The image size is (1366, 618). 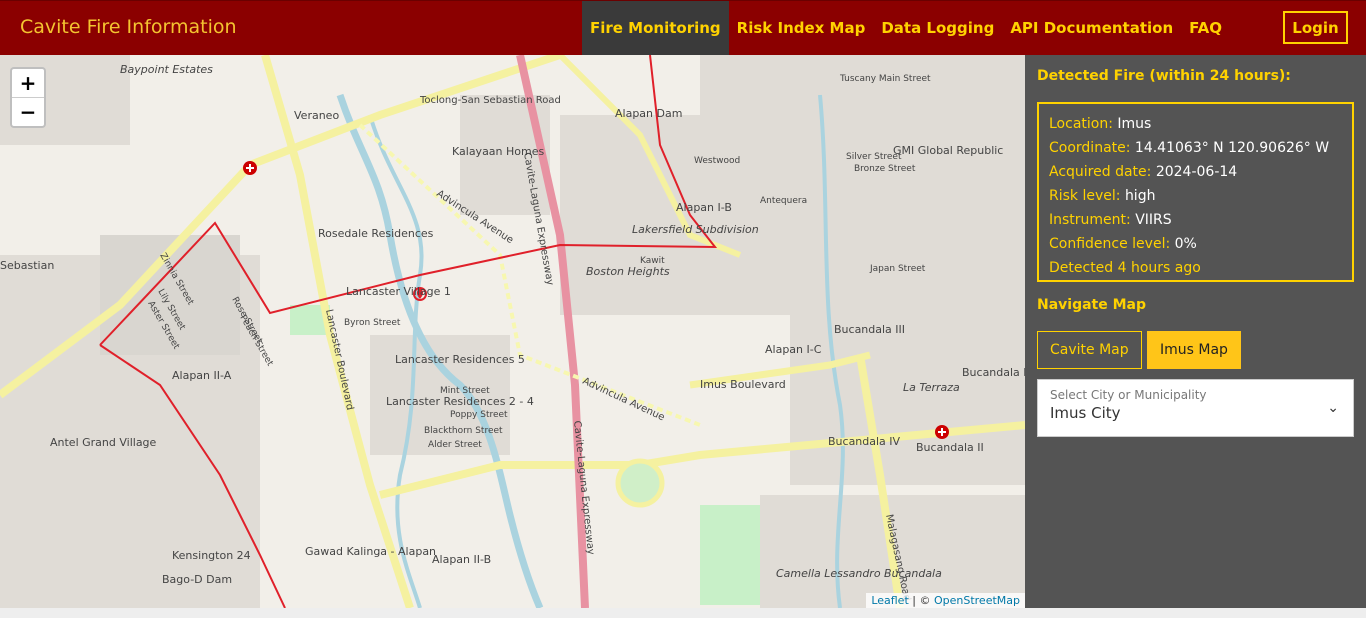 What do you see at coordinates (1153, 220) in the screenshot?
I see `fire-instrument-value: VIIRS` at bounding box center [1153, 220].